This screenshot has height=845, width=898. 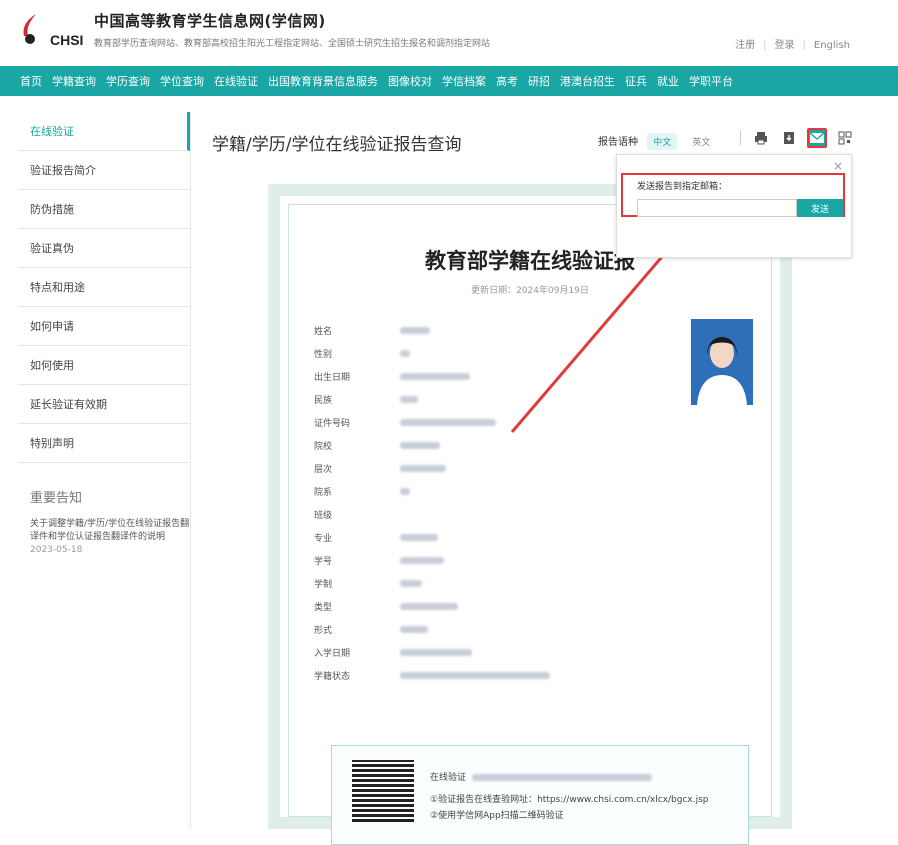 I want to click on send-button: 发送, so click(x=820, y=208).